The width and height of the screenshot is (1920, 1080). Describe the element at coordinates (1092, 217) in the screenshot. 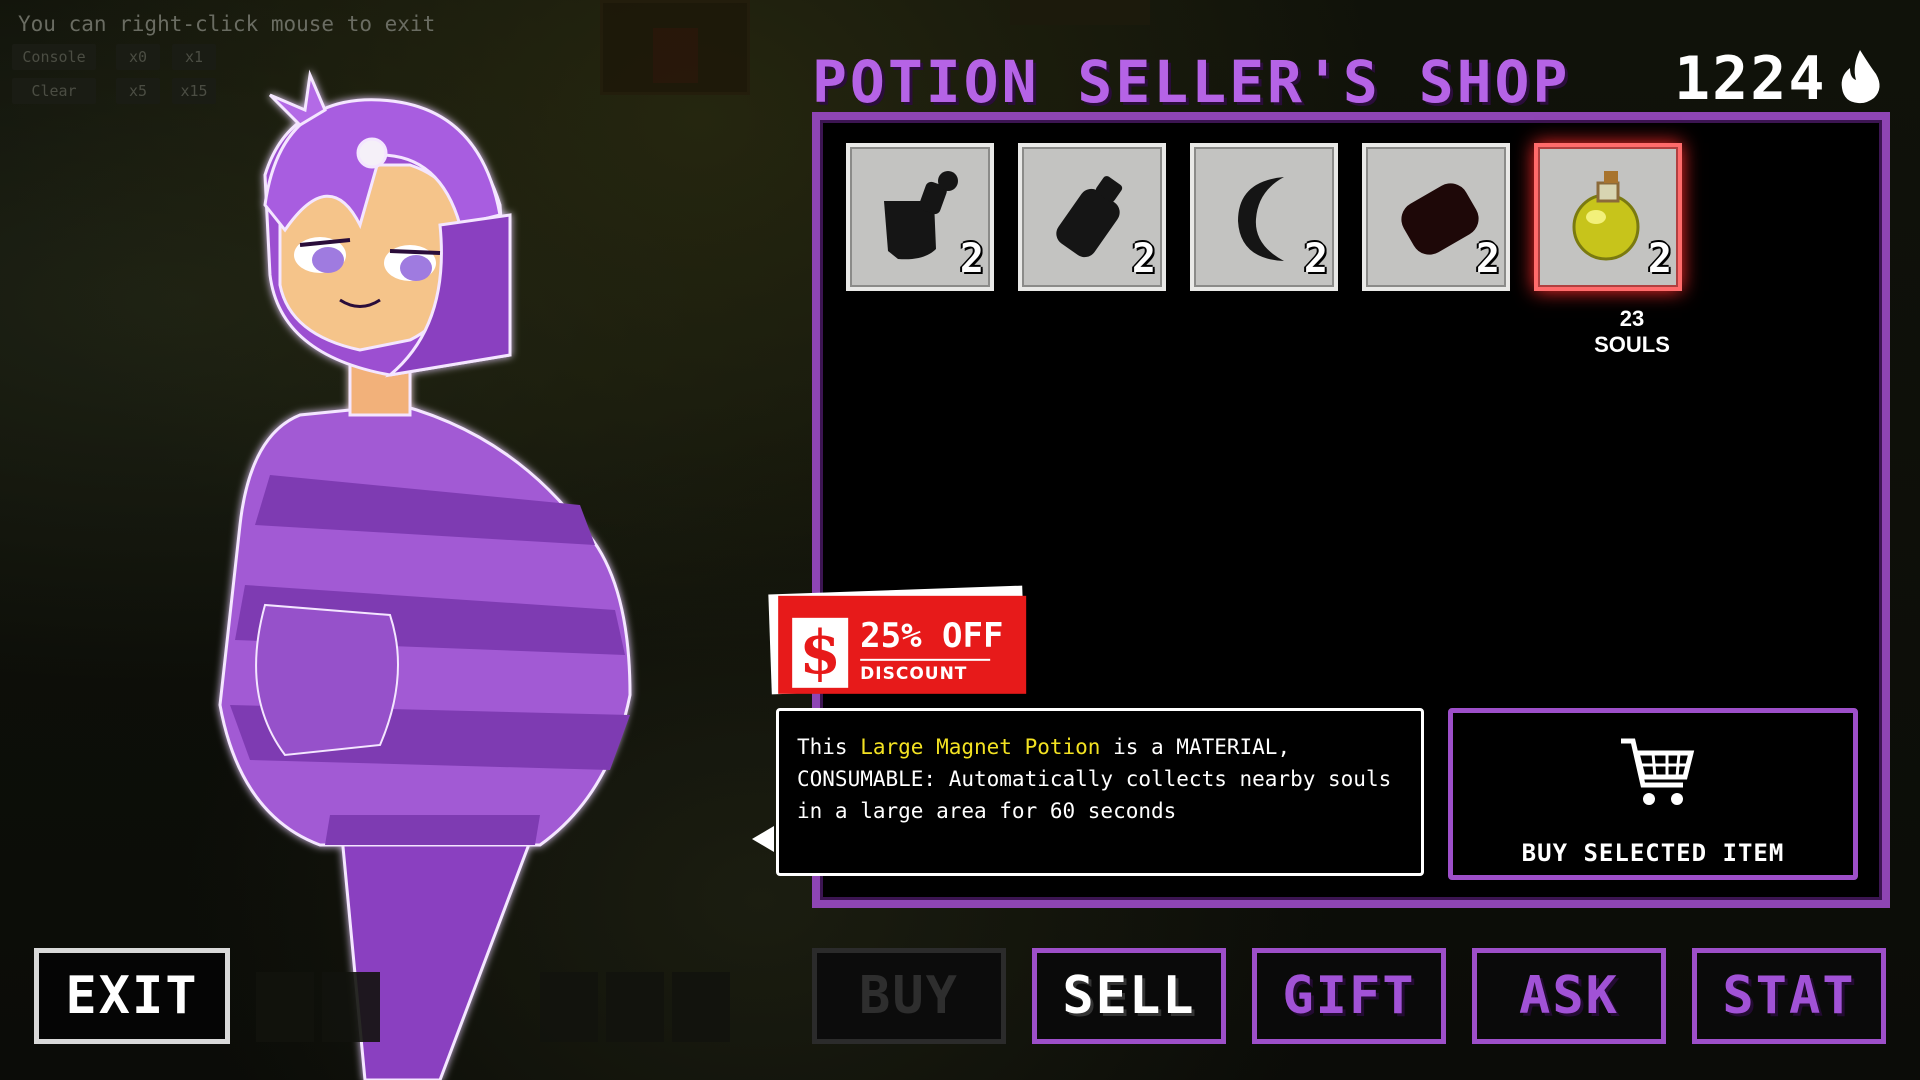

I see `item-slot-2: 2` at that location.